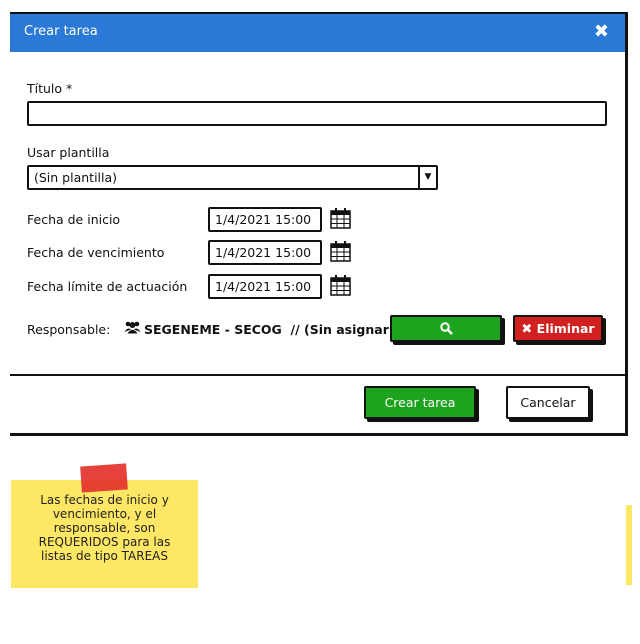 The image size is (640, 644). I want to click on crear-tarea-button: Crear tarea, so click(420, 402).